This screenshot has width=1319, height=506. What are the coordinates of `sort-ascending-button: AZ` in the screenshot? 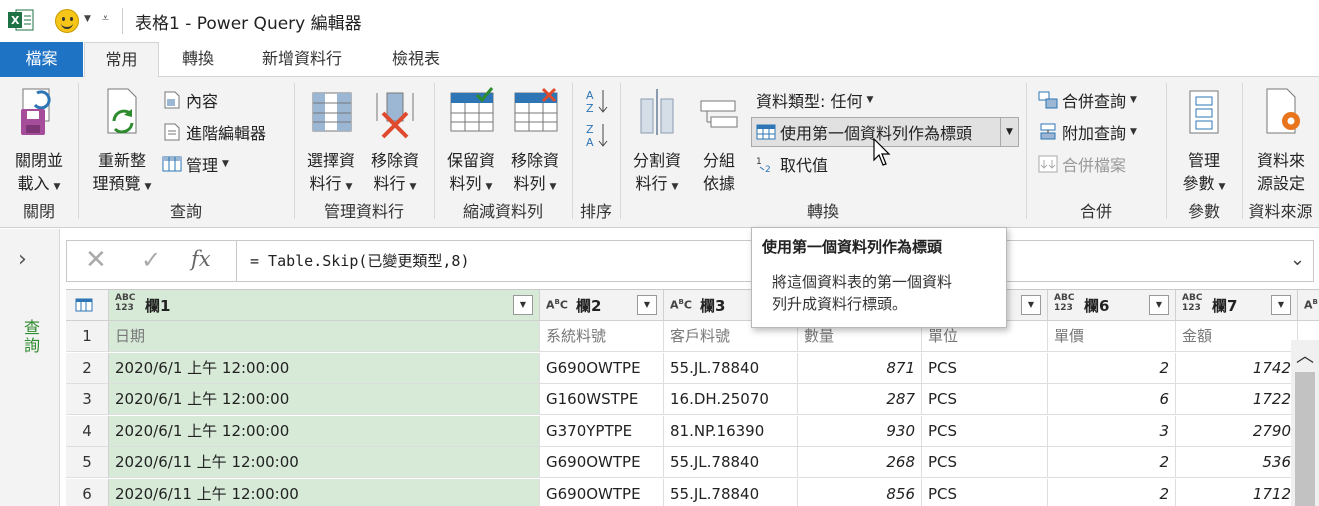 It's located at (597, 101).